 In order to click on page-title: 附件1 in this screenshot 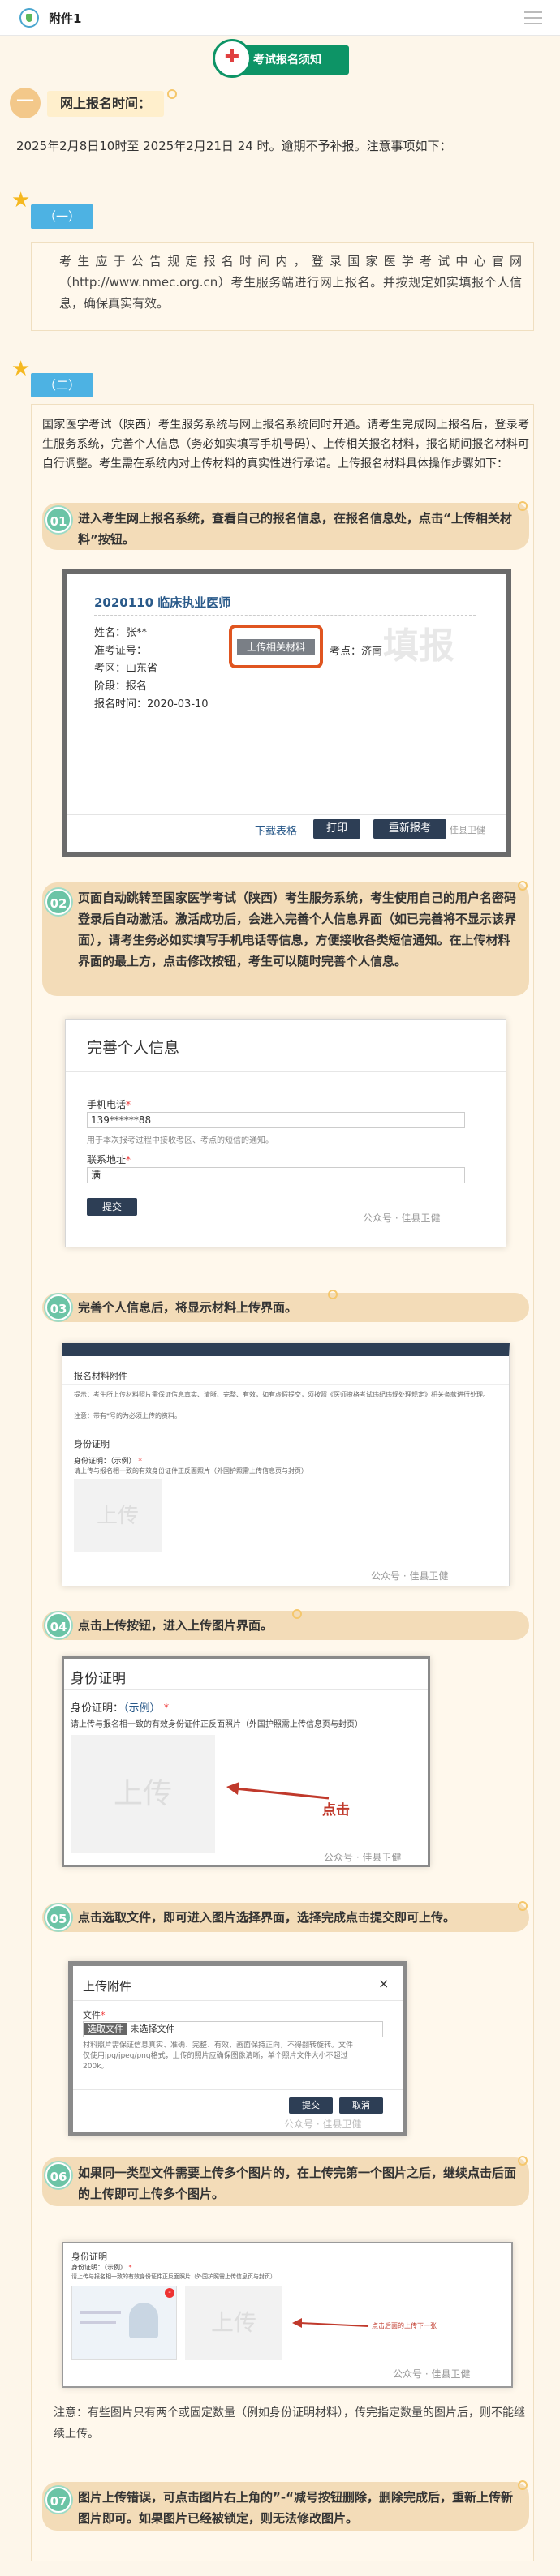, I will do `click(66, 18)`.